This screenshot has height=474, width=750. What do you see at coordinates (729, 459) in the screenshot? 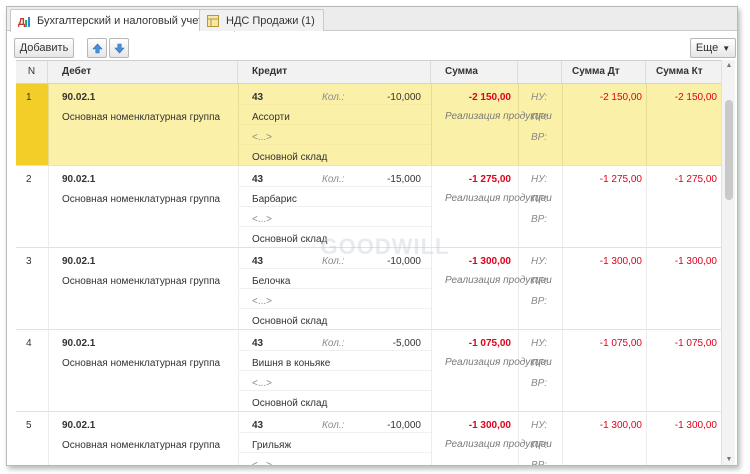
I see `scroll-down-icon: ▼` at bounding box center [729, 459].